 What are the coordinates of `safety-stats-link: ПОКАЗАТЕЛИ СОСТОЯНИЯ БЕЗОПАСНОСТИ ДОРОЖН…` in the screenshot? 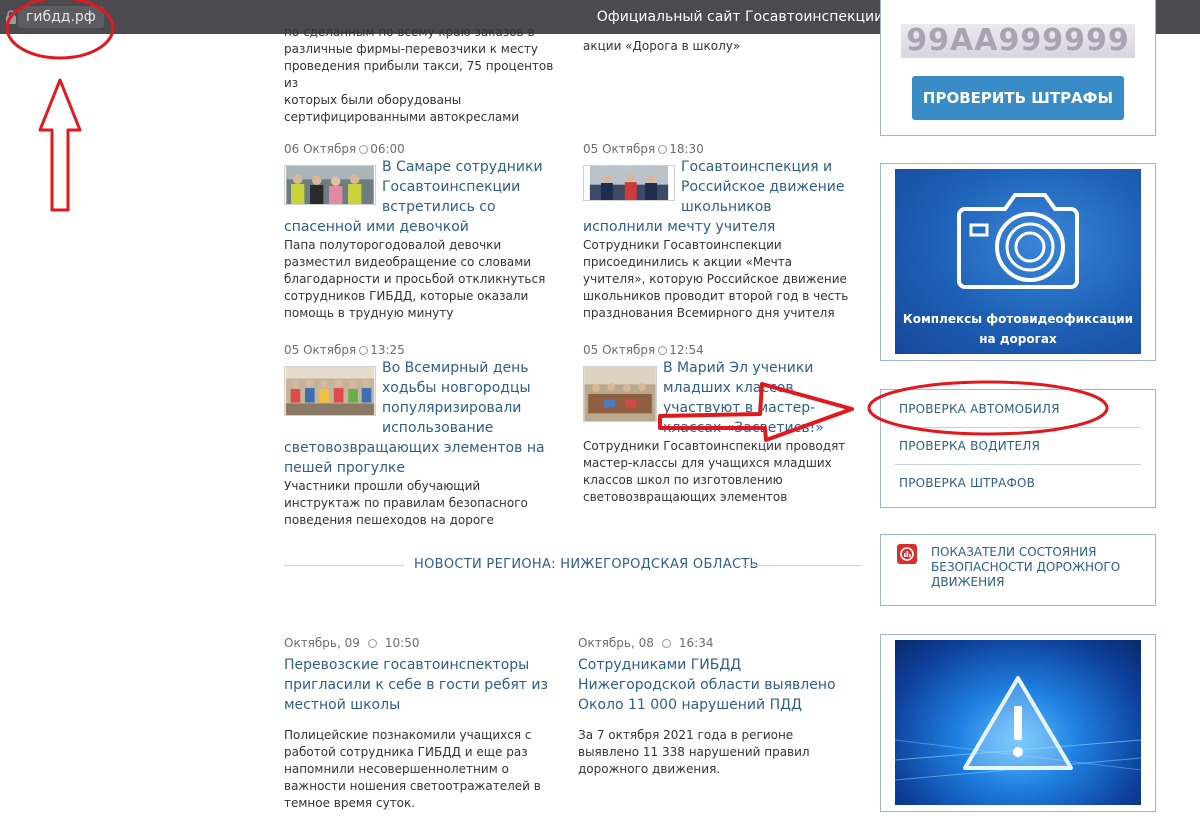 It's located at (1036, 567).